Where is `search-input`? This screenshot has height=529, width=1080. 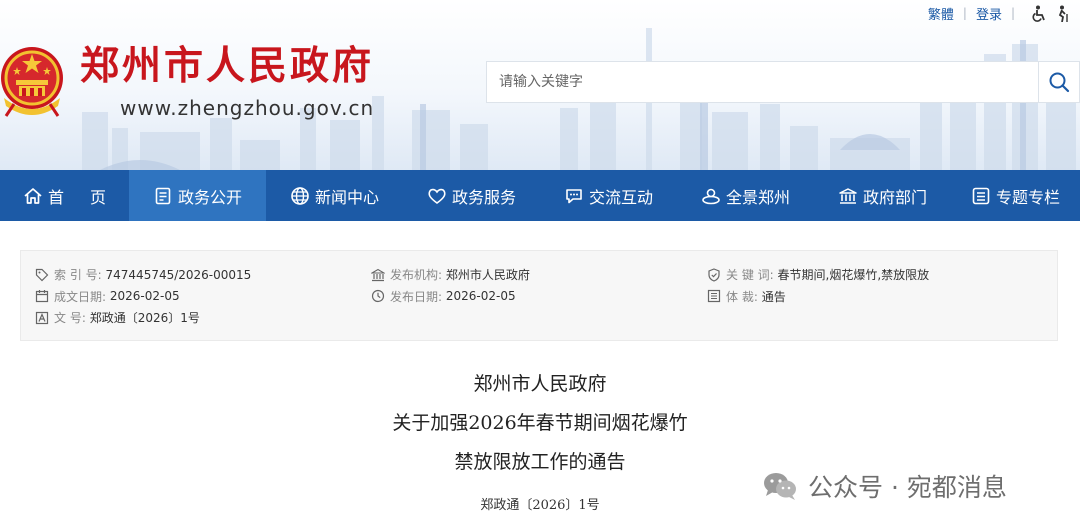 search-input is located at coordinates (762, 82).